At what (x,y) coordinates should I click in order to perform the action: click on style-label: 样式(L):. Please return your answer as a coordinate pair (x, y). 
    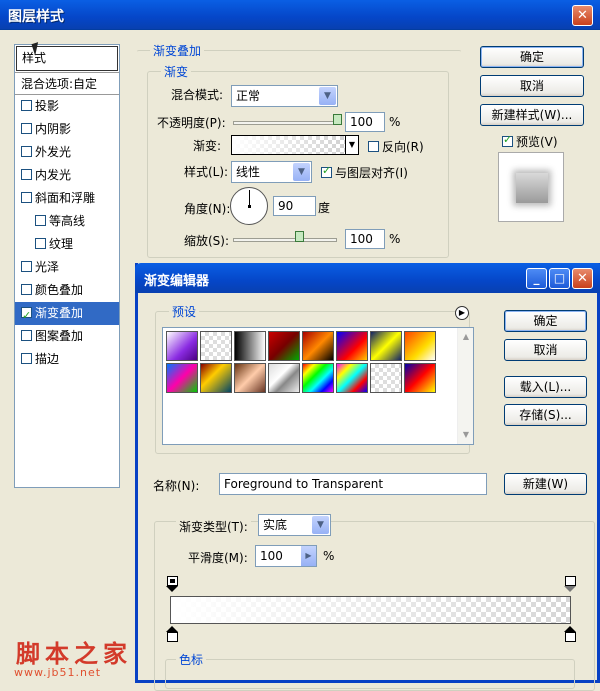
    Looking at the image, I should click on (206, 172).